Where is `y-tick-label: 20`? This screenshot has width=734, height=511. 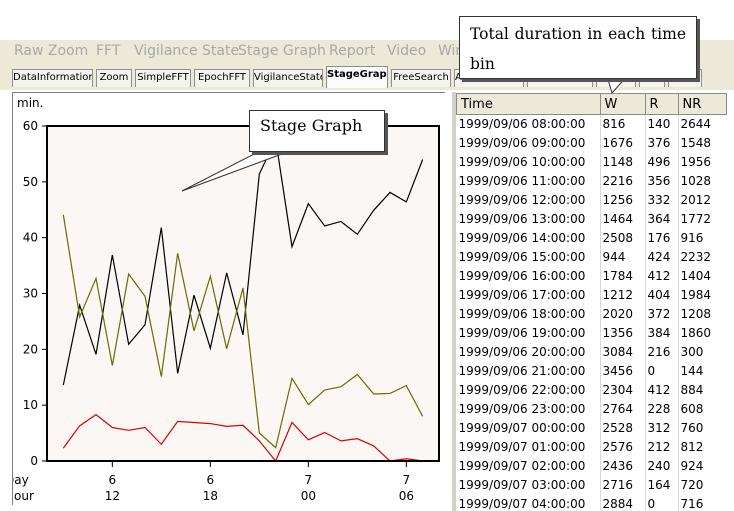
y-tick-label: 20 is located at coordinates (30, 349).